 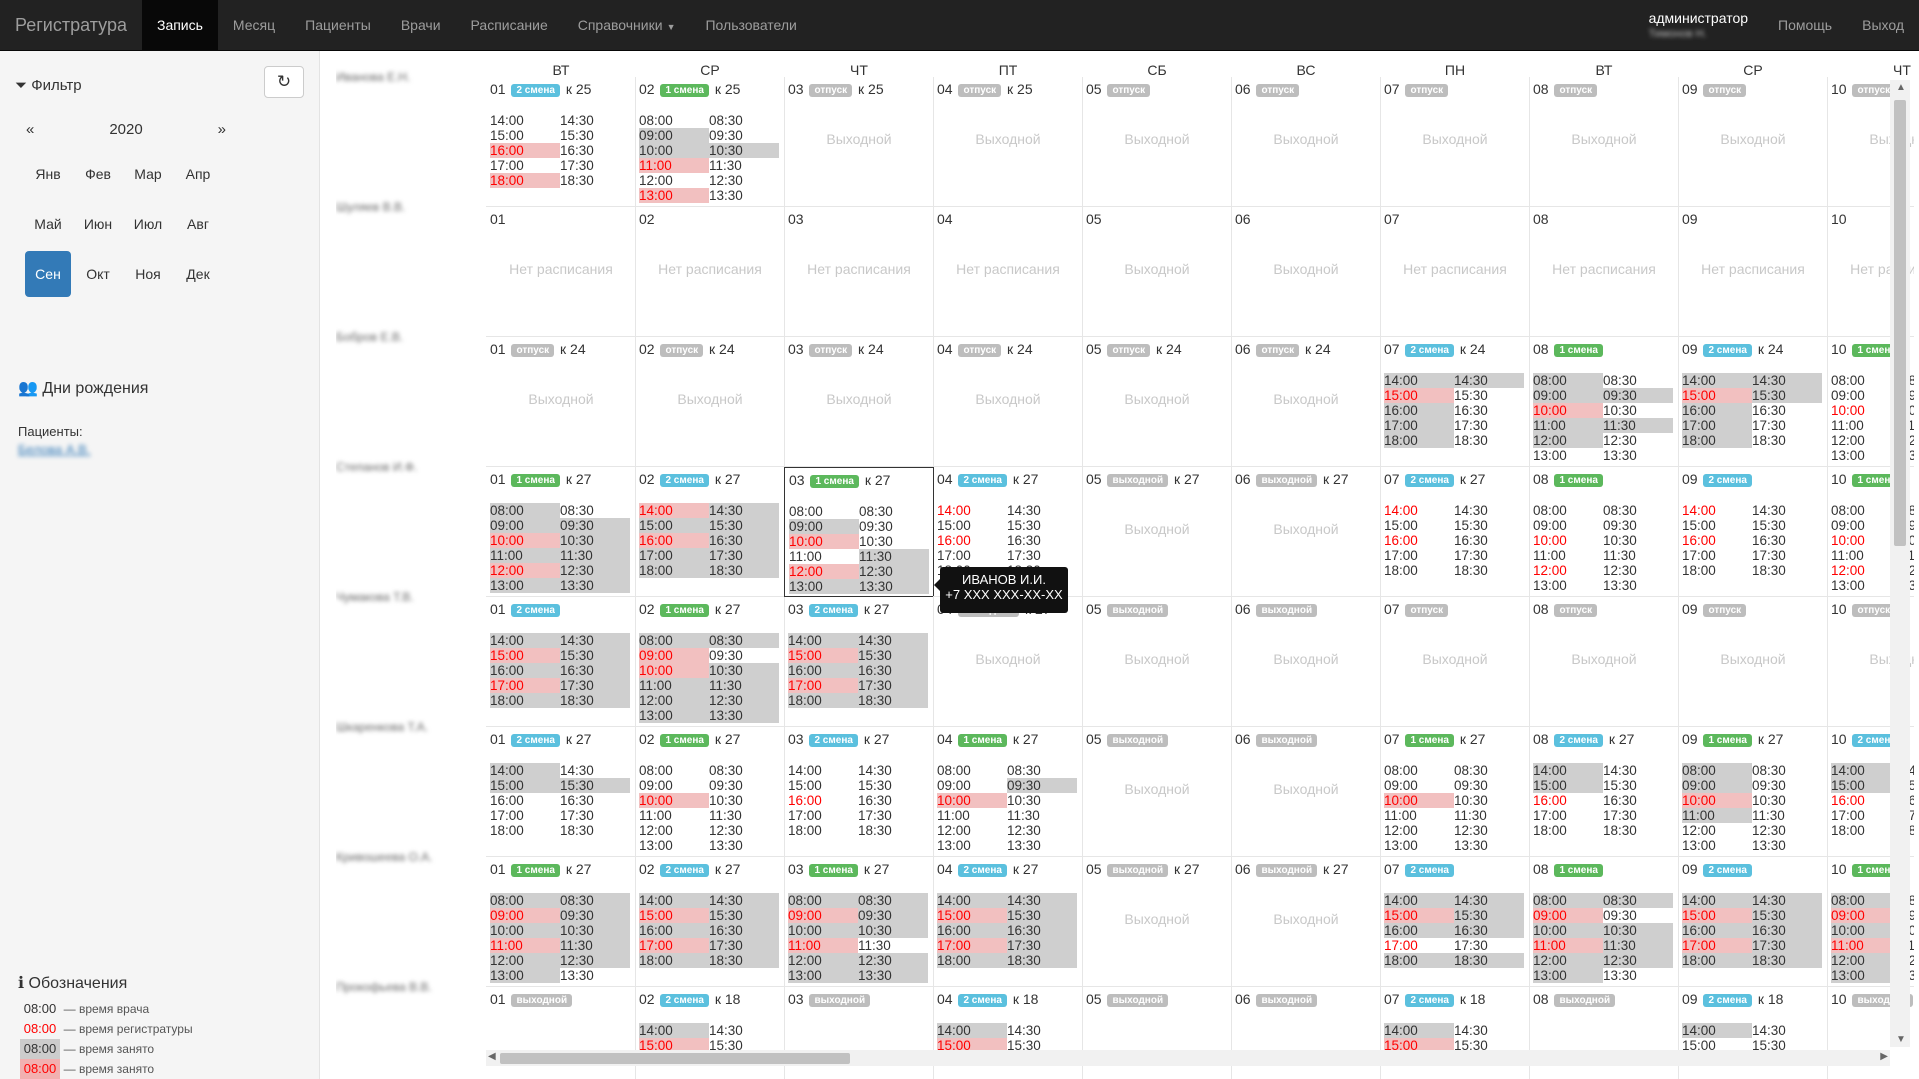 What do you see at coordinates (561, 272) in the screenshot?
I see `schedule-cell: 01 Нет расписания` at bounding box center [561, 272].